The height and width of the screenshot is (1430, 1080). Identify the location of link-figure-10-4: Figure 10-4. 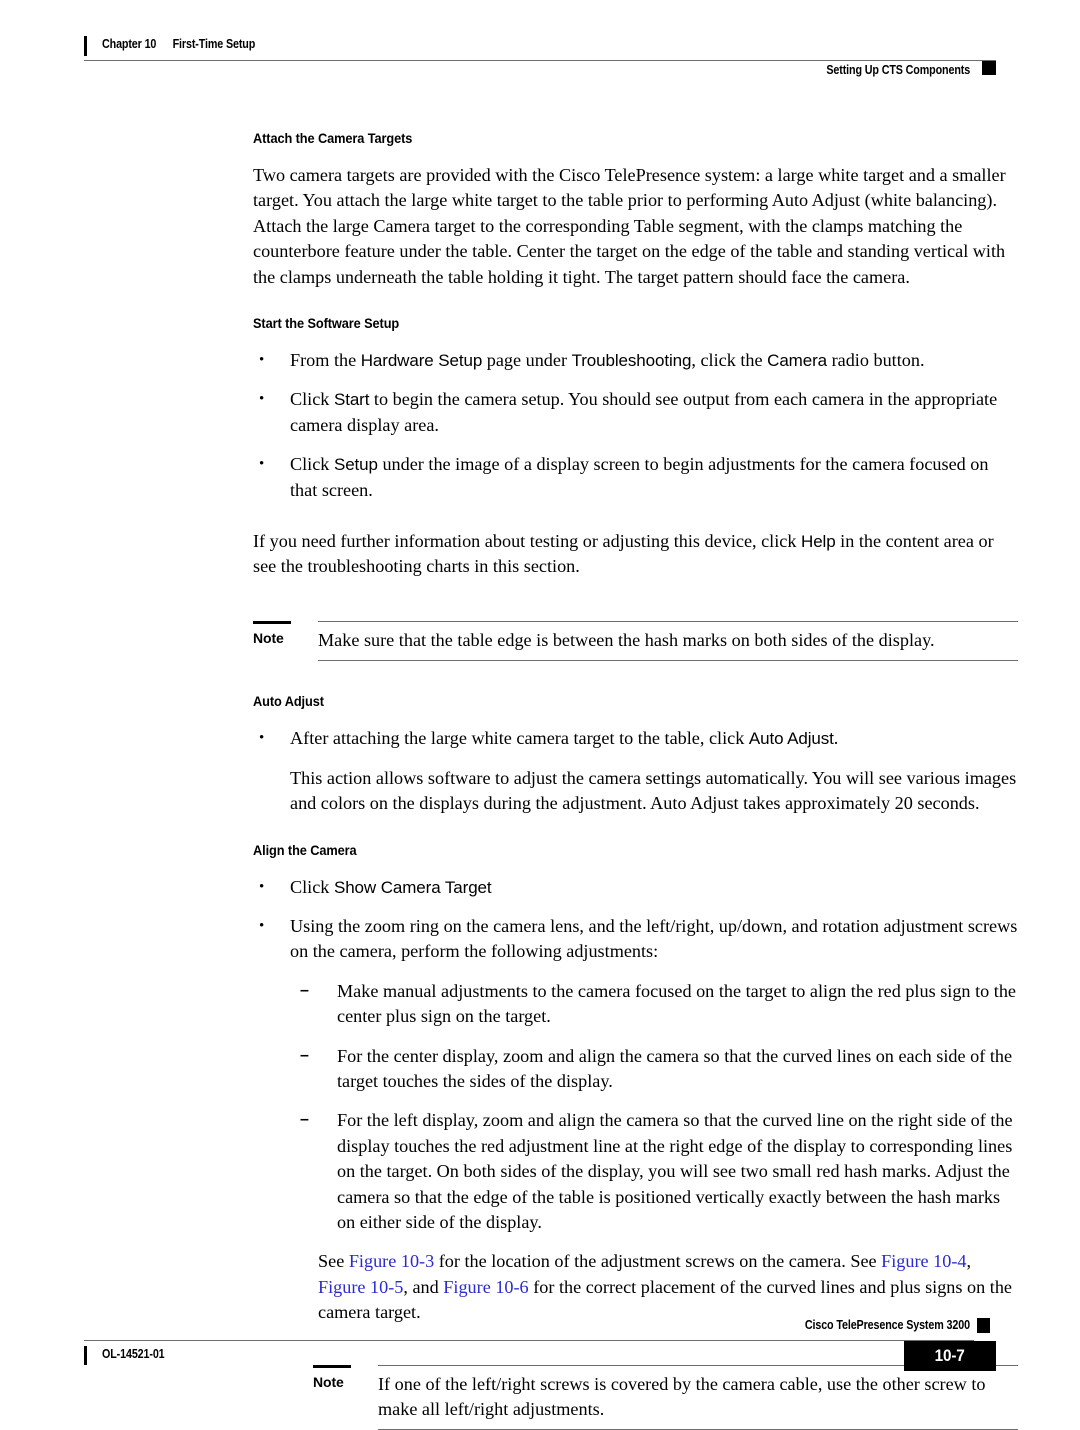
(923, 1261).